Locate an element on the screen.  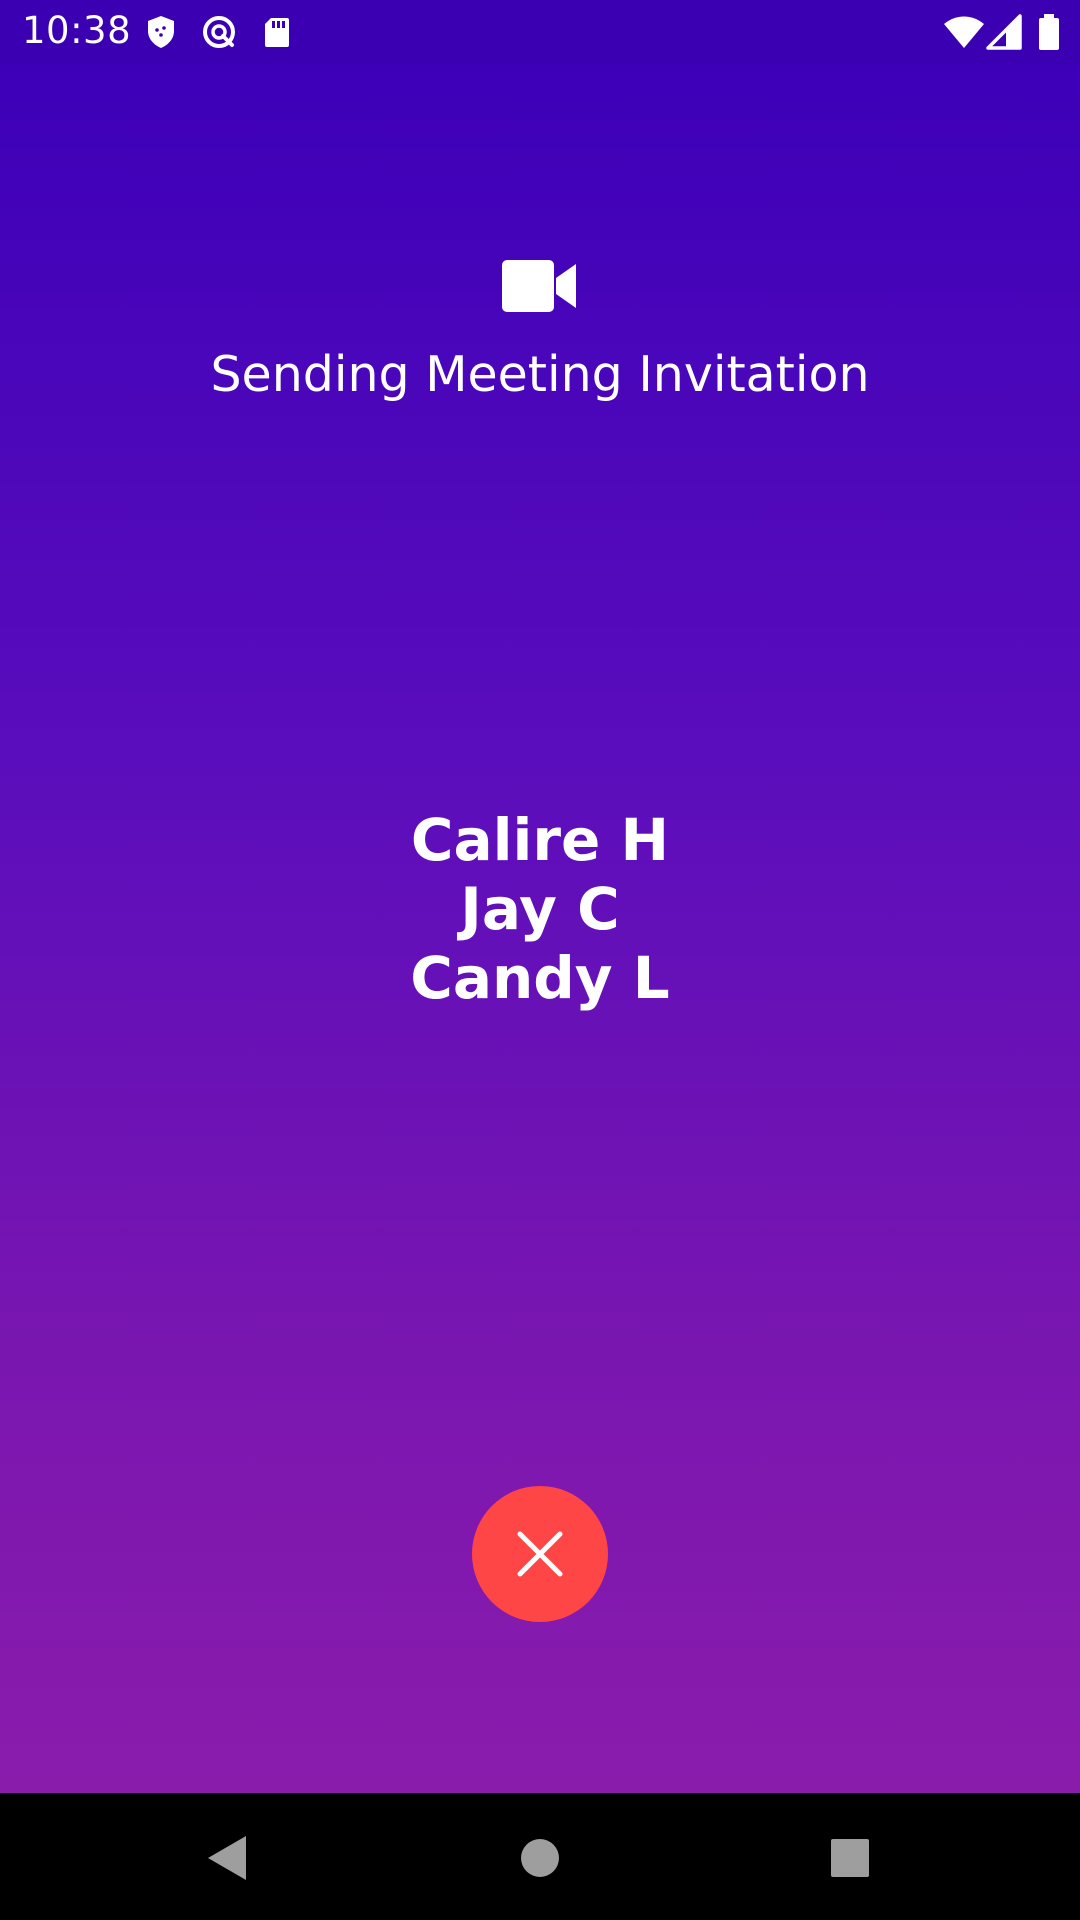
home-icon is located at coordinates (540, 1858).